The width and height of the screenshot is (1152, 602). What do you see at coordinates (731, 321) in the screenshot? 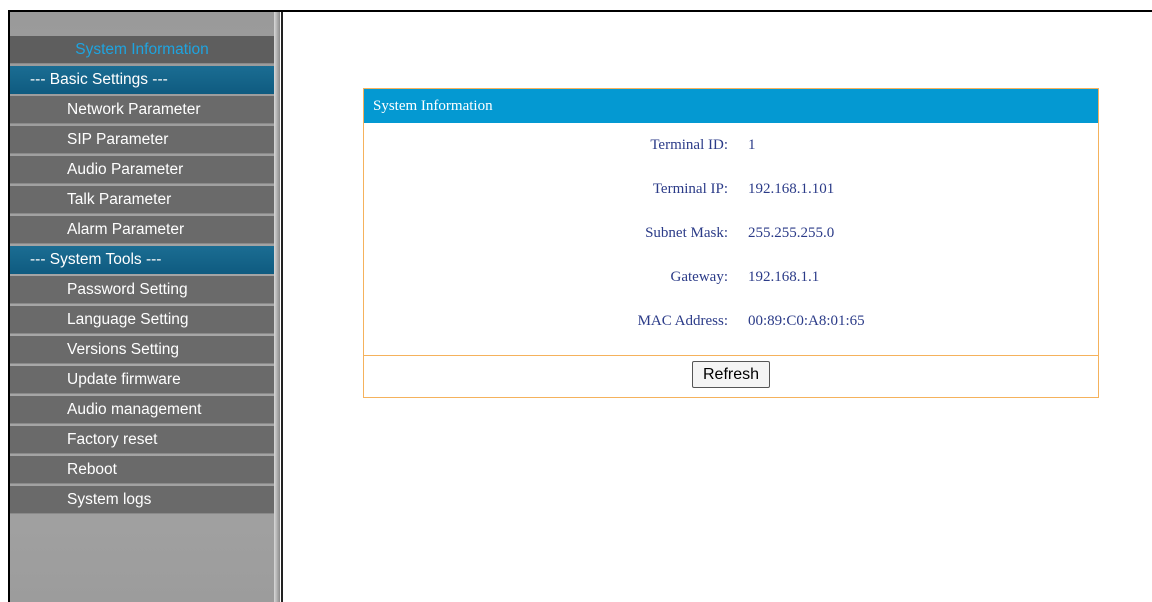
I see `info-row-mac-address: MAC Address: 00:89:C0:A8:01:65` at bounding box center [731, 321].